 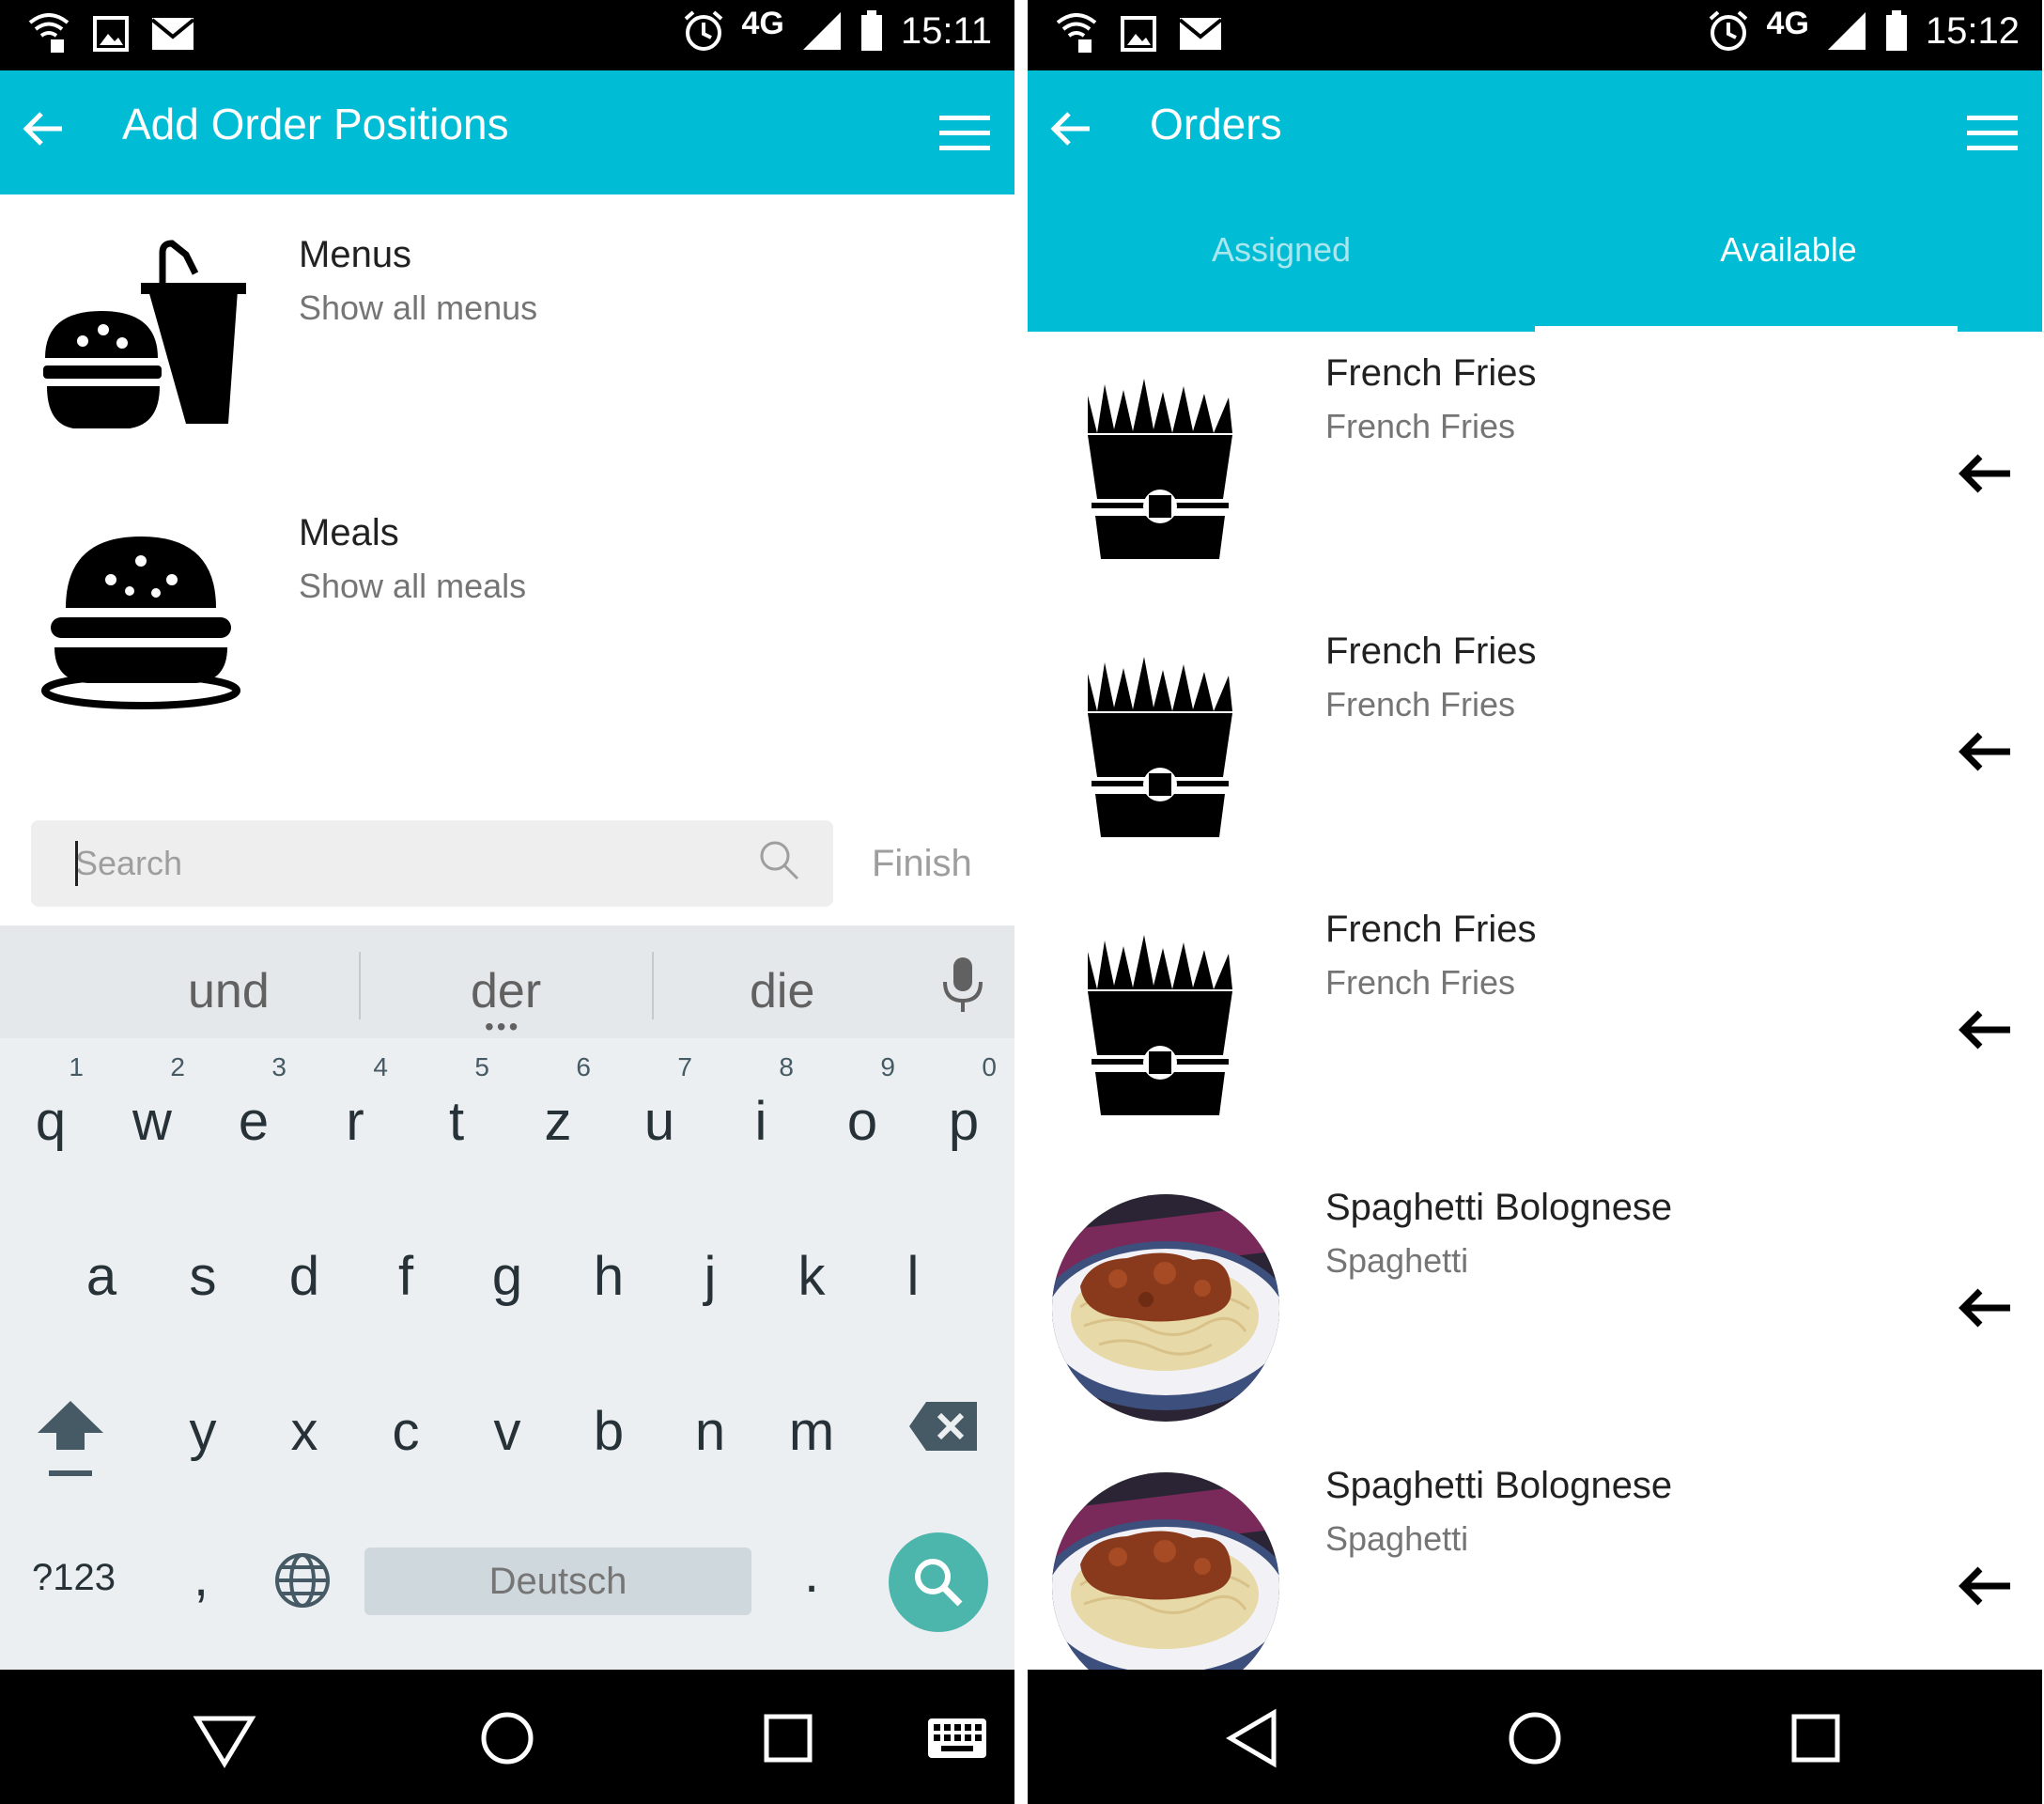 What do you see at coordinates (653, 985) in the screenshot?
I see `suggestion-divider` at bounding box center [653, 985].